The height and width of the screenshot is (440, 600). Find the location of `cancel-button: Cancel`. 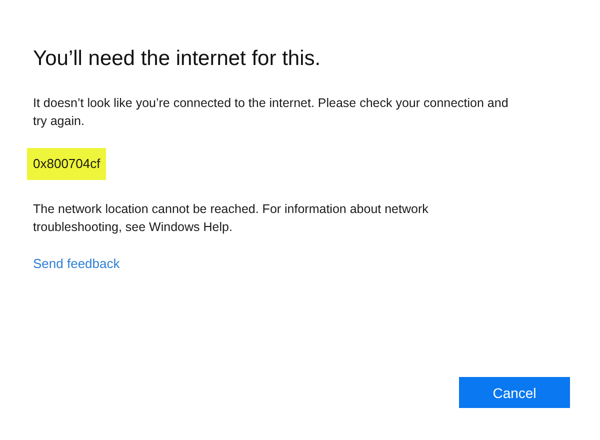

cancel-button: Cancel is located at coordinates (514, 392).